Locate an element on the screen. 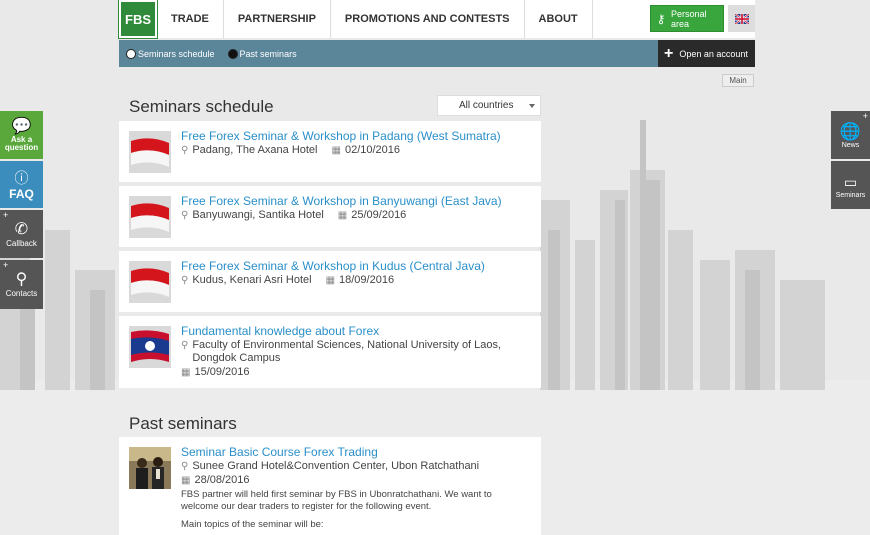  country-select: All countries is located at coordinates (489, 105).